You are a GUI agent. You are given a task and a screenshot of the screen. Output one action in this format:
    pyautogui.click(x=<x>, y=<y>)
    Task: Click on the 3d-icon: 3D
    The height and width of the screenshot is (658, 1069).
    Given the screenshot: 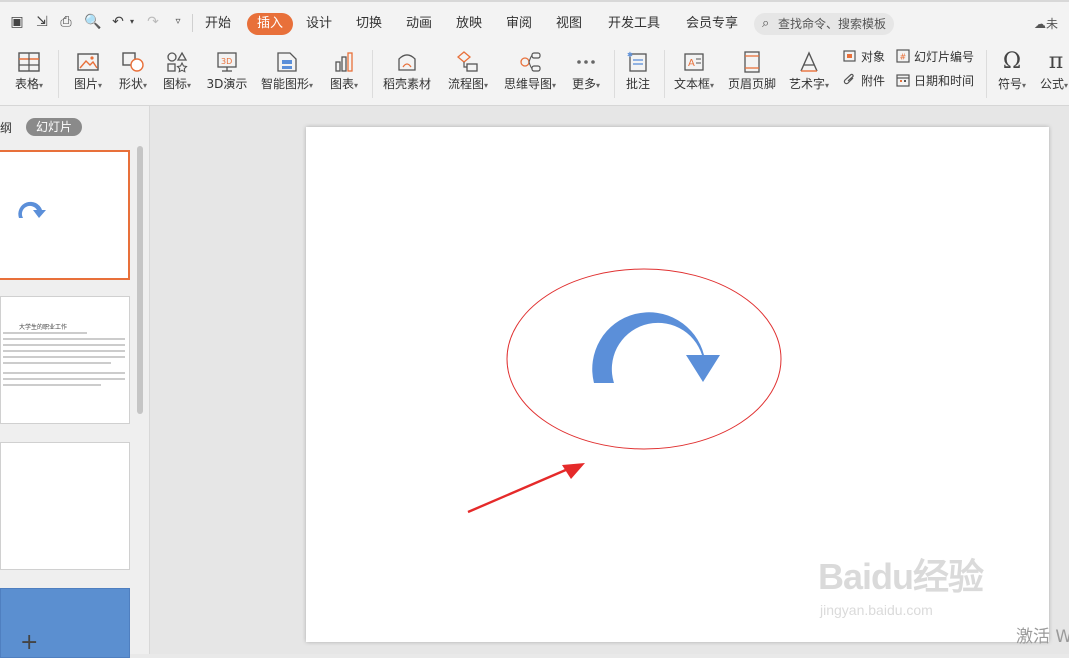 What is the action you would take?
    pyautogui.click(x=227, y=62)
    